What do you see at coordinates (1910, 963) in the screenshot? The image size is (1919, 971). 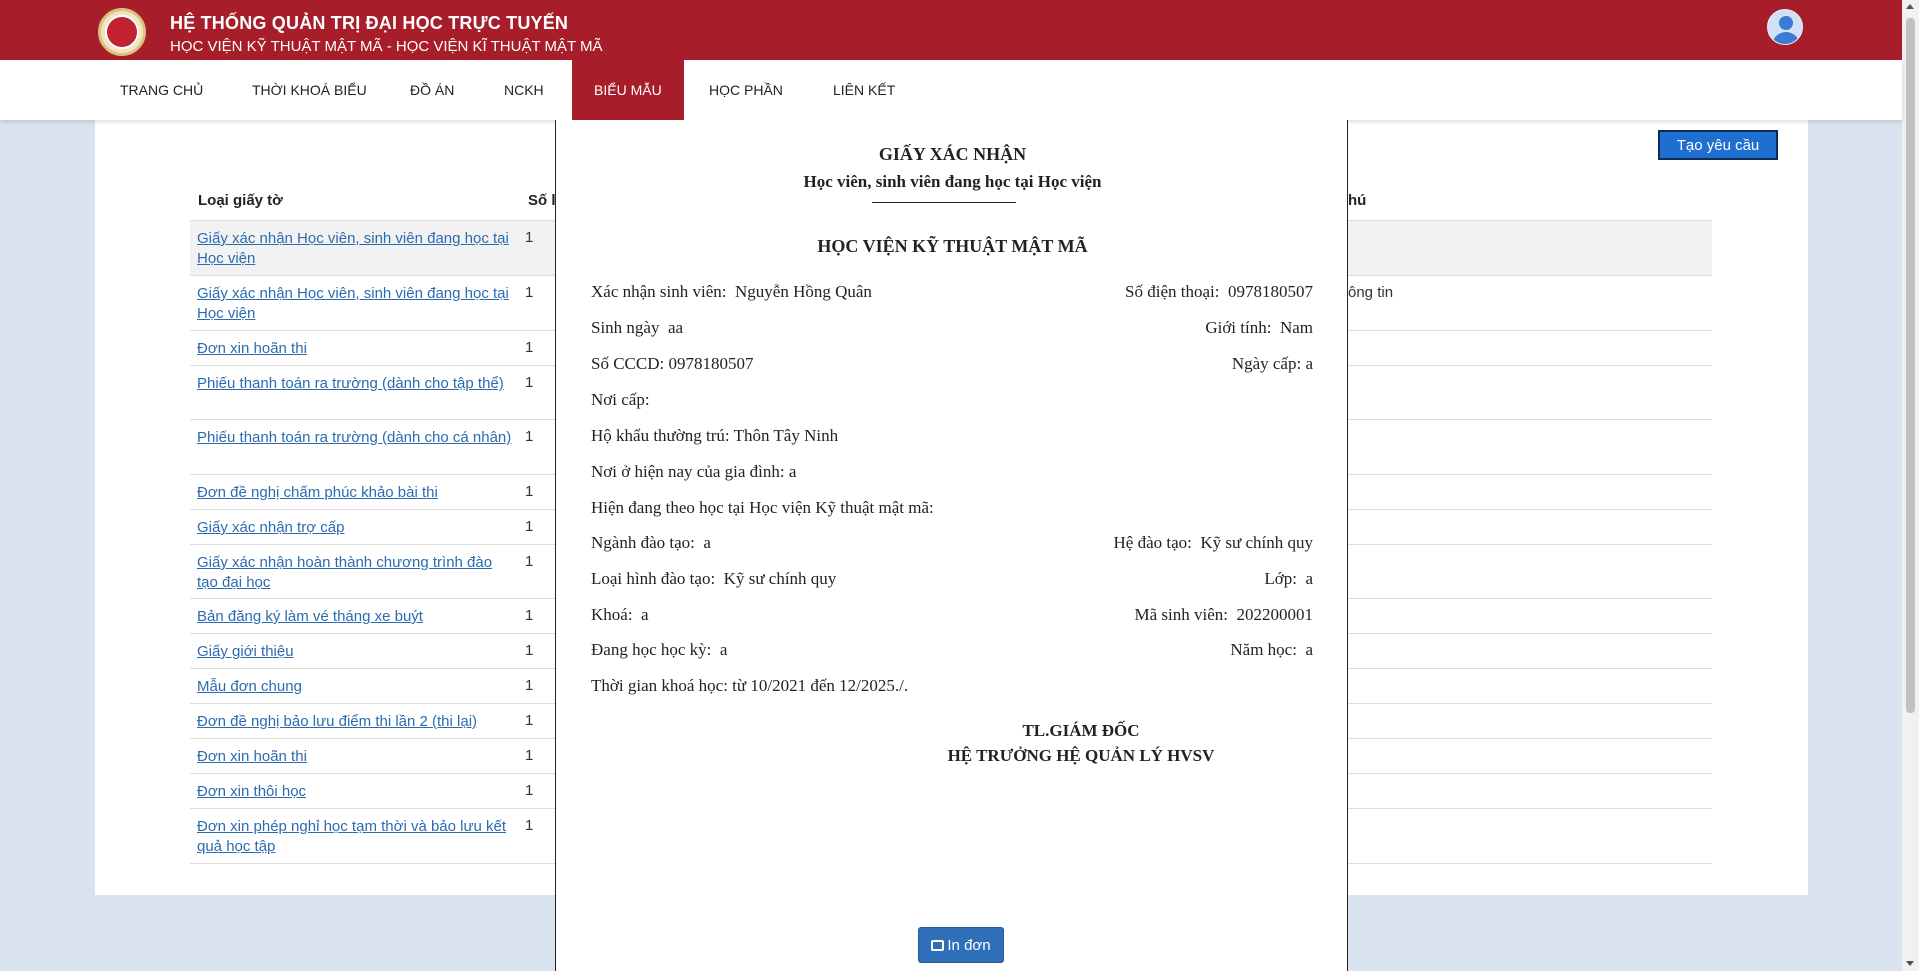 I see `scroll-down-arrow-icon` at bounding box center [1910, 963].